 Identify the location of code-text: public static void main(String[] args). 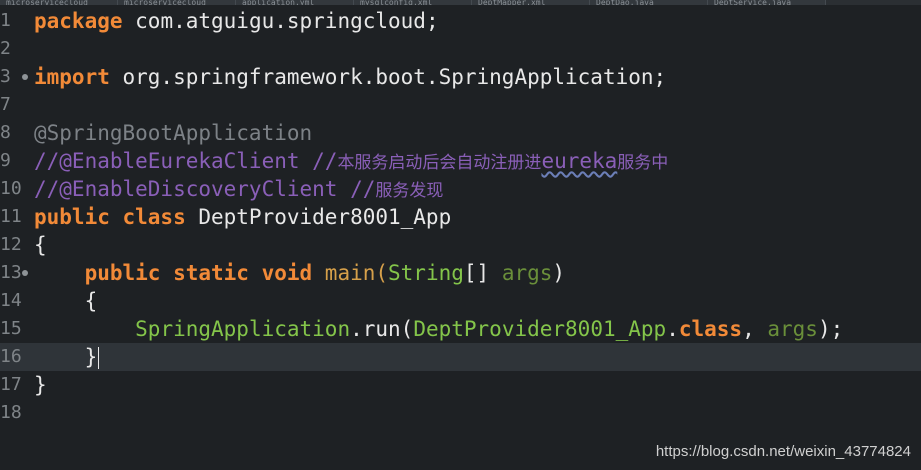
(299, 273).